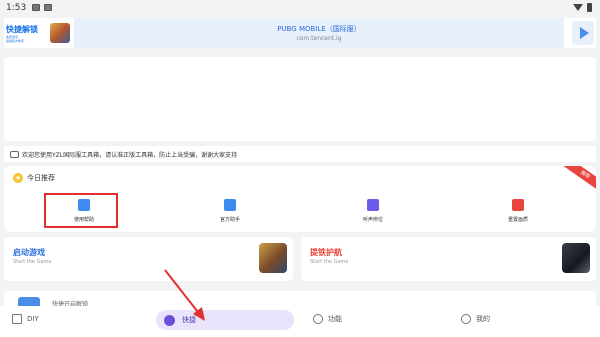  What do you see at coordinates (319, 29) in the screenshot?
I see `game-name: PUBG MOBILE（国际服）` at bounding box center [319, 29].